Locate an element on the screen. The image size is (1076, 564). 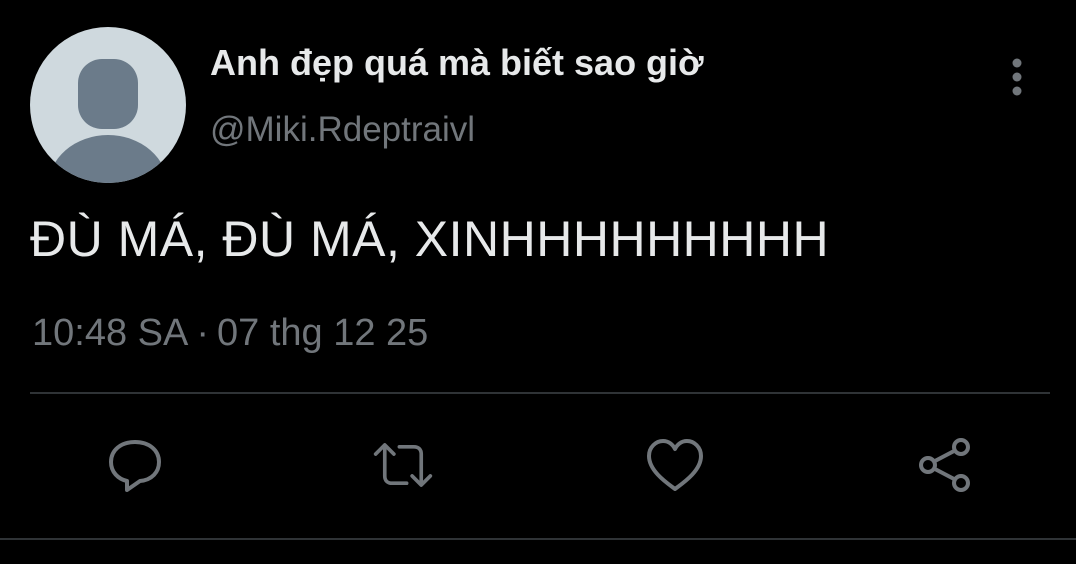
retweet-button is located at coordinates (403, 465).